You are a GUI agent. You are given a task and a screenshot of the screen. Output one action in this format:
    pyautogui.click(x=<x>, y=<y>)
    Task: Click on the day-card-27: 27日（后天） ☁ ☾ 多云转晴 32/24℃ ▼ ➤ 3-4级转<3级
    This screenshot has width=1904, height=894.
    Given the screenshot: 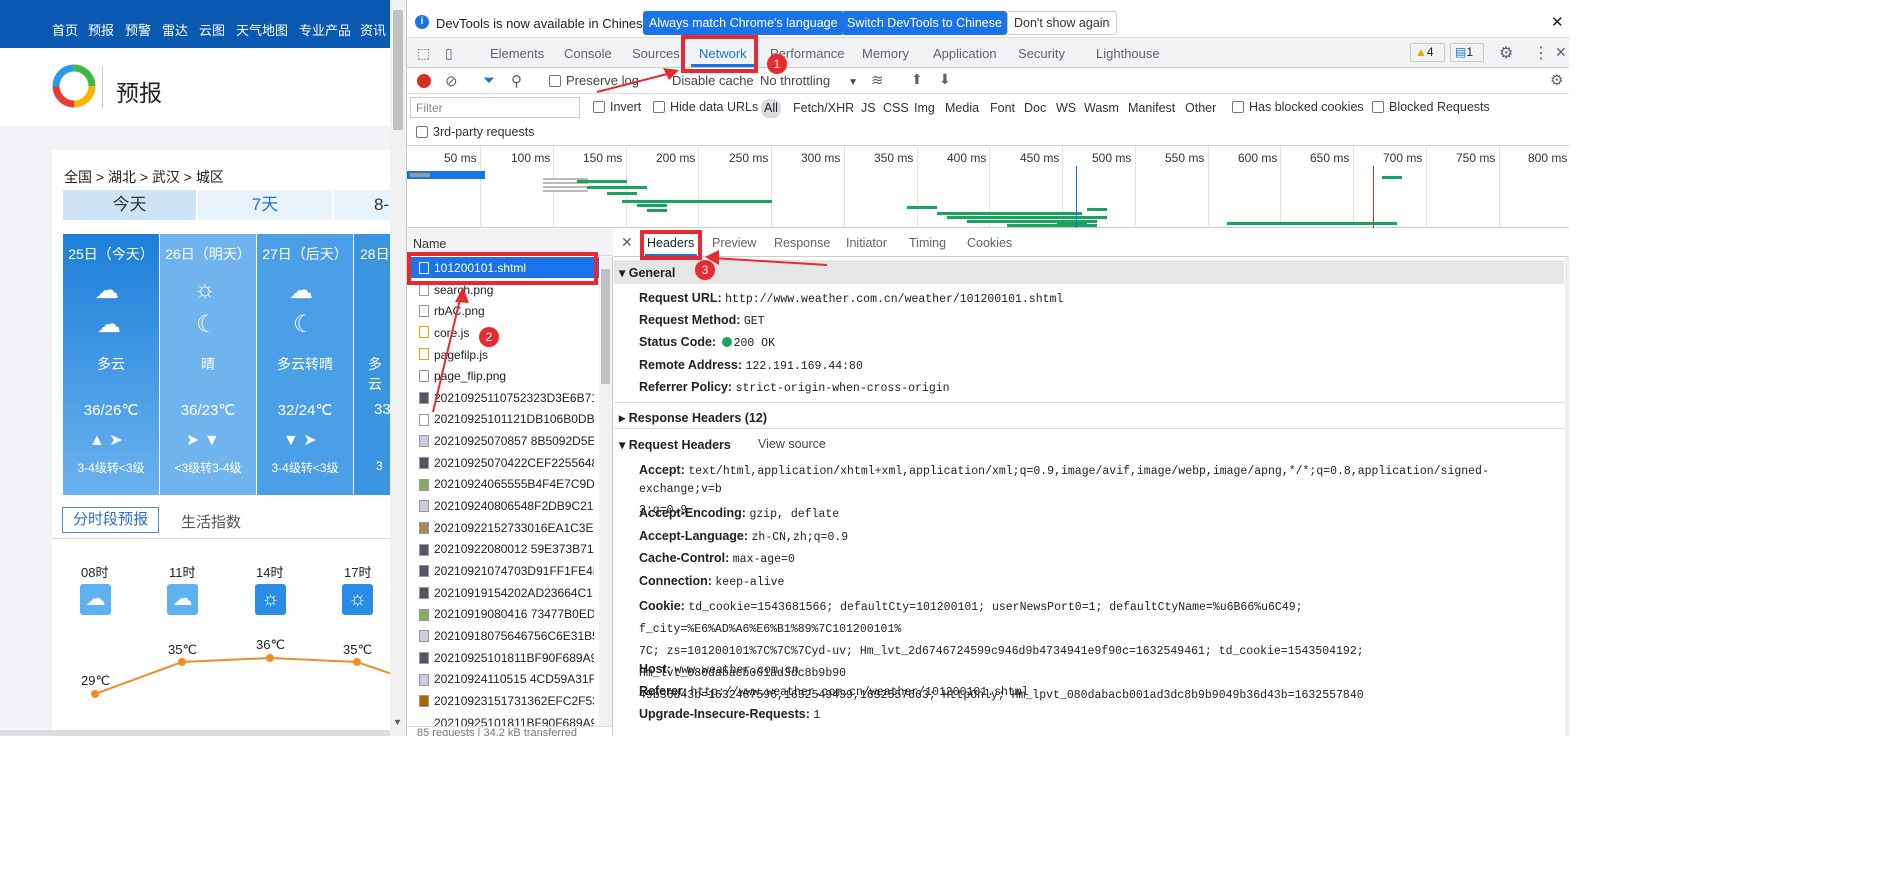 What is the action you would take?
    pyautogui.click(x=305, y=364)
    